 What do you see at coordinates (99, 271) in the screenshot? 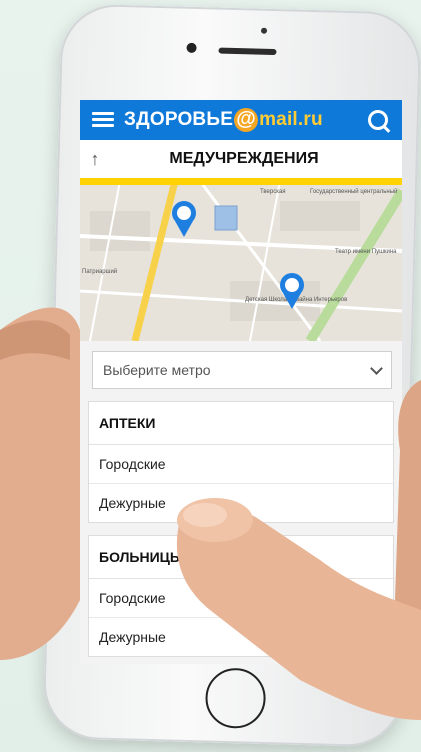
I see `map-label-patr: Патриарший` at bounding box center [99, 271].